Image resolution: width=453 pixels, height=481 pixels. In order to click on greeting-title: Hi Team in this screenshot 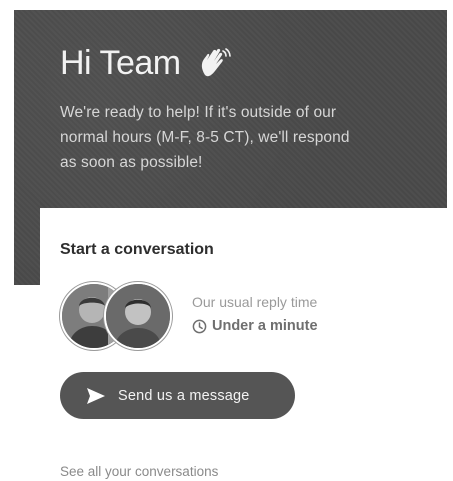, I will do `click(146, 63)`.